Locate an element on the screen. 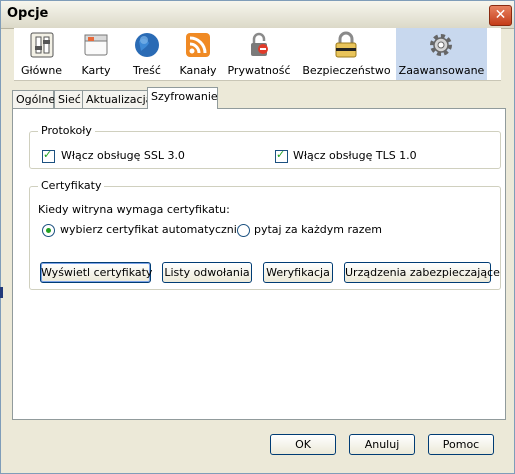  toolbar-label-privacy: Prywatność is located at coordinates (259, 70).